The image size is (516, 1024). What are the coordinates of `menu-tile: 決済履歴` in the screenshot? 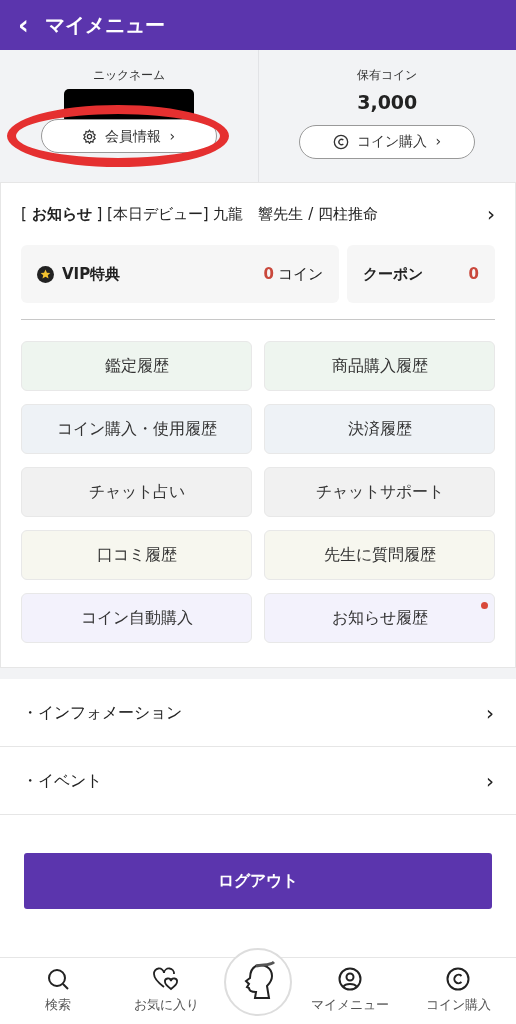 It's located at (379, 429).